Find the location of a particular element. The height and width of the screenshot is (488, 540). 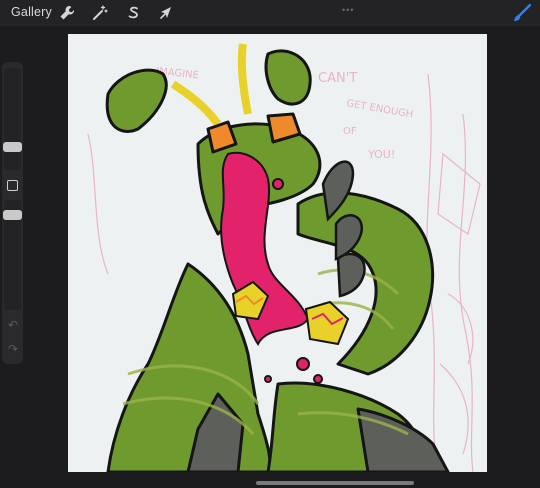

home-indicator is located at coordinates (335, 483).